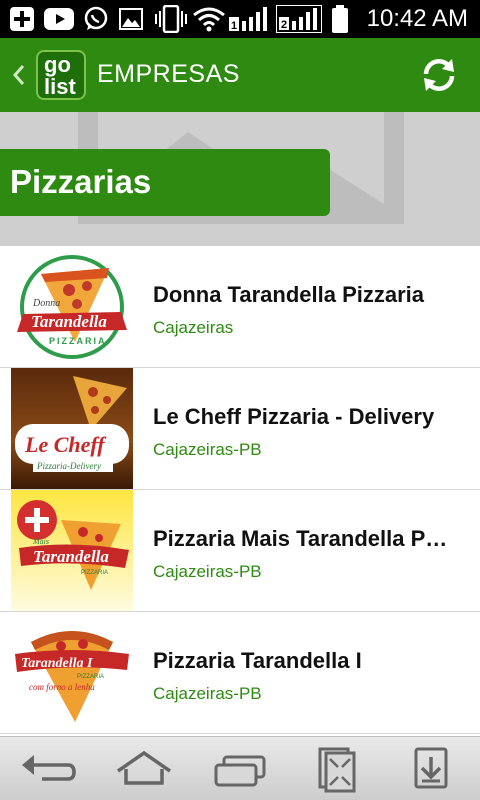  What do you see at coordinates (209, 19) in the screenshot?
I see `wifi-icon` at bounding box center [209, 19].